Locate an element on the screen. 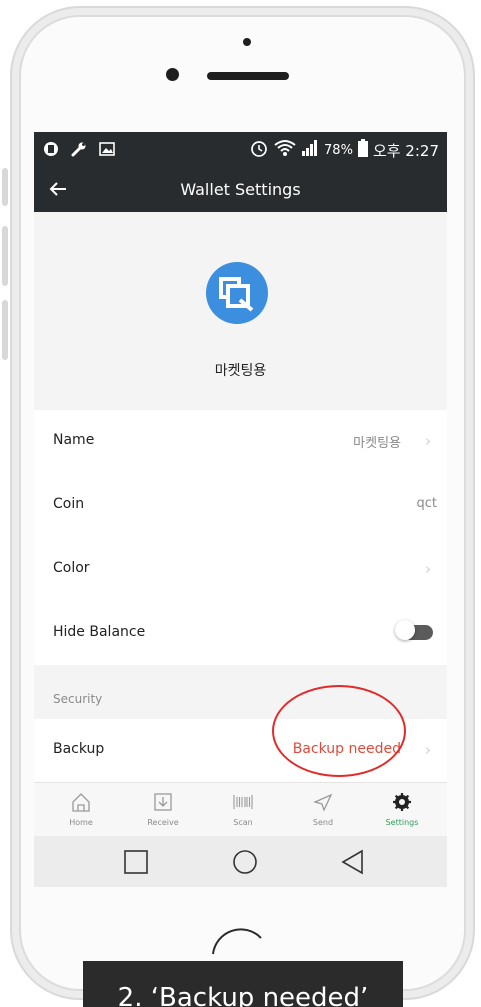 This screenshot has width=481, height=1007. color-row: Color › is located at coordinates (240, 570).